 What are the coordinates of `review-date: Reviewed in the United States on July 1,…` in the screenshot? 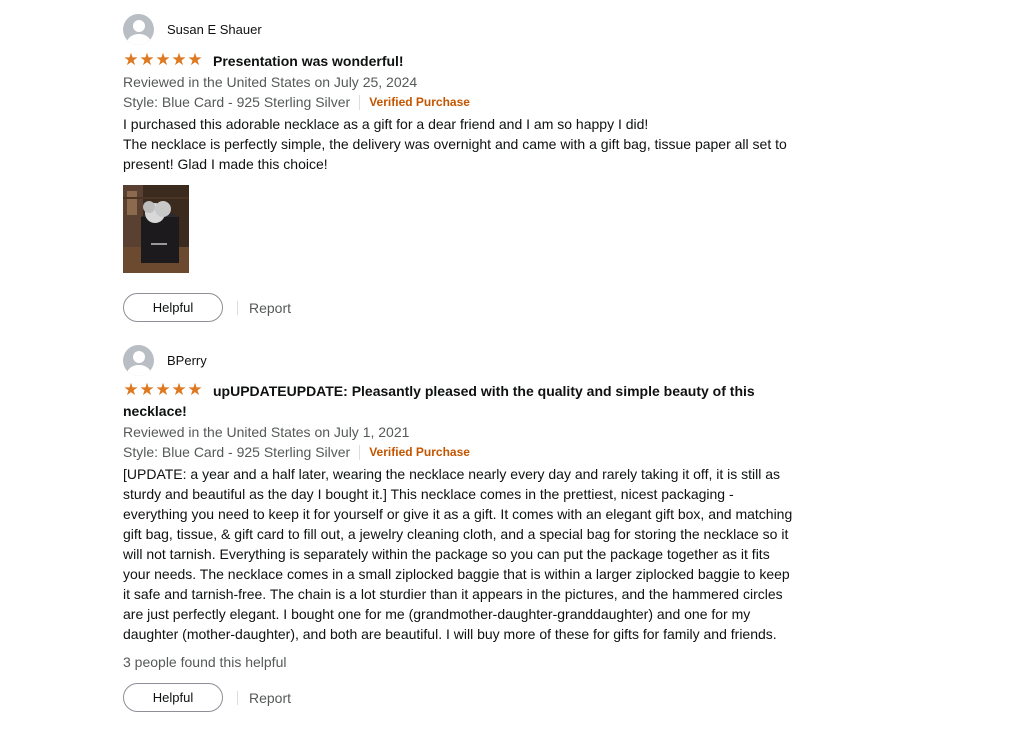 It's located at (266, 432).